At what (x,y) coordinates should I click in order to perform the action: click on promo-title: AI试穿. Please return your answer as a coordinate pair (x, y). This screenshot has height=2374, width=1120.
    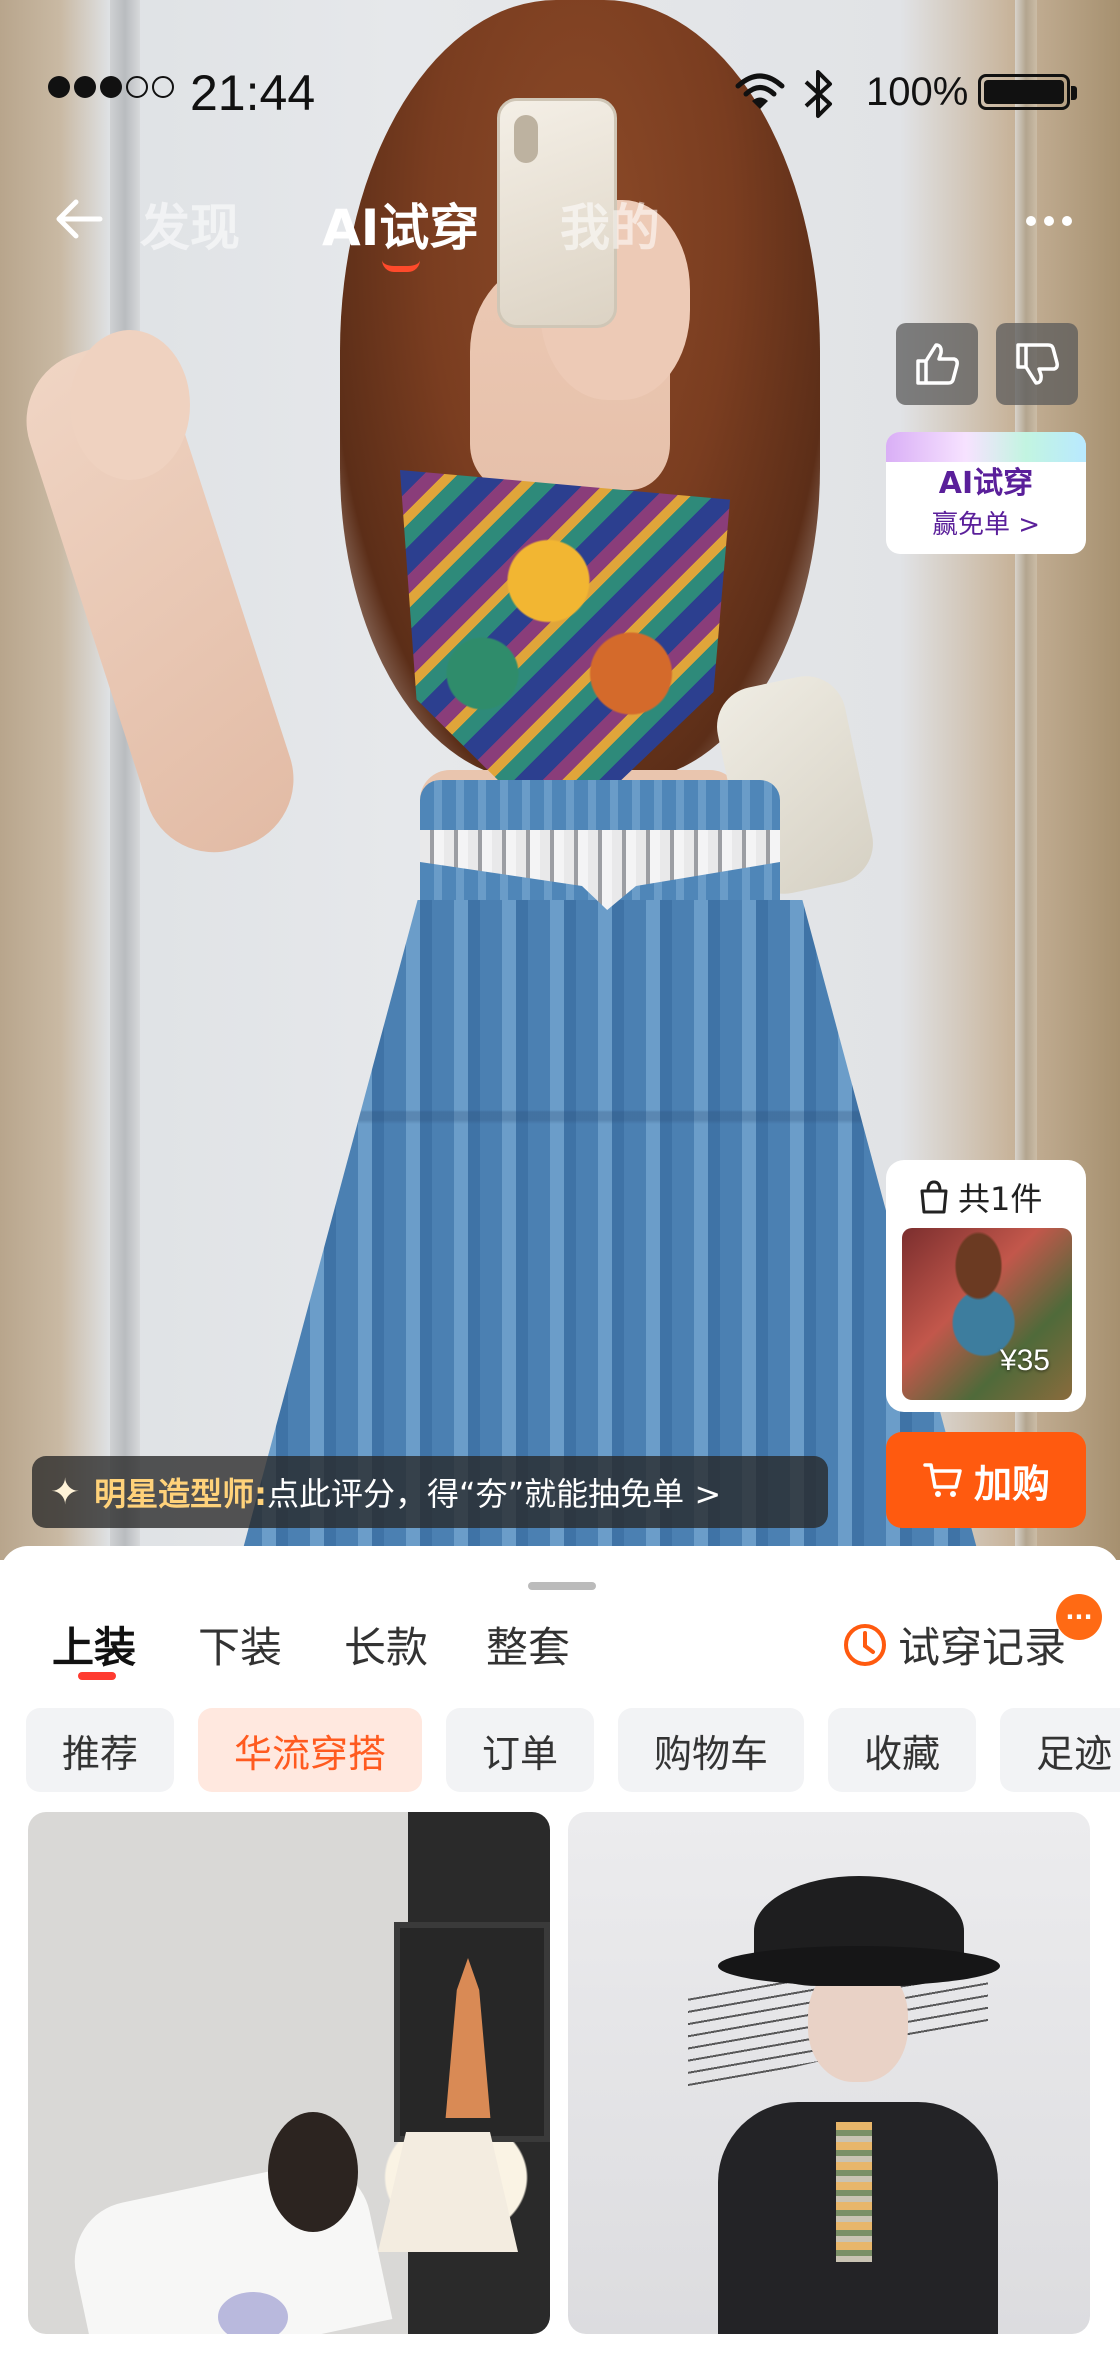
    Looking at the image, I should click on (986, 483).